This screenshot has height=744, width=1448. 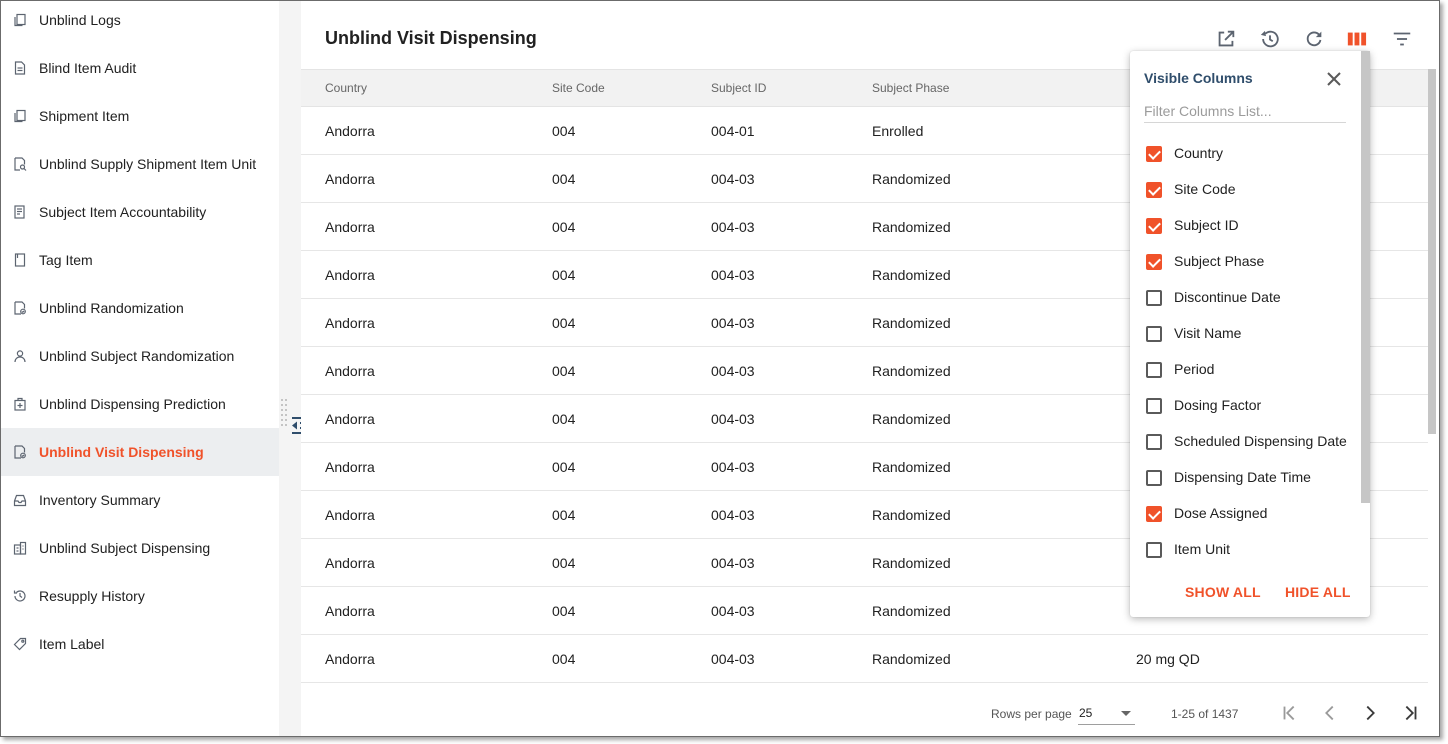 What do you see at coordinates (1242, 477) in the screenshot?
I see `column-option-label: Dispensing Date Time` at bounding box center [1242, 477].